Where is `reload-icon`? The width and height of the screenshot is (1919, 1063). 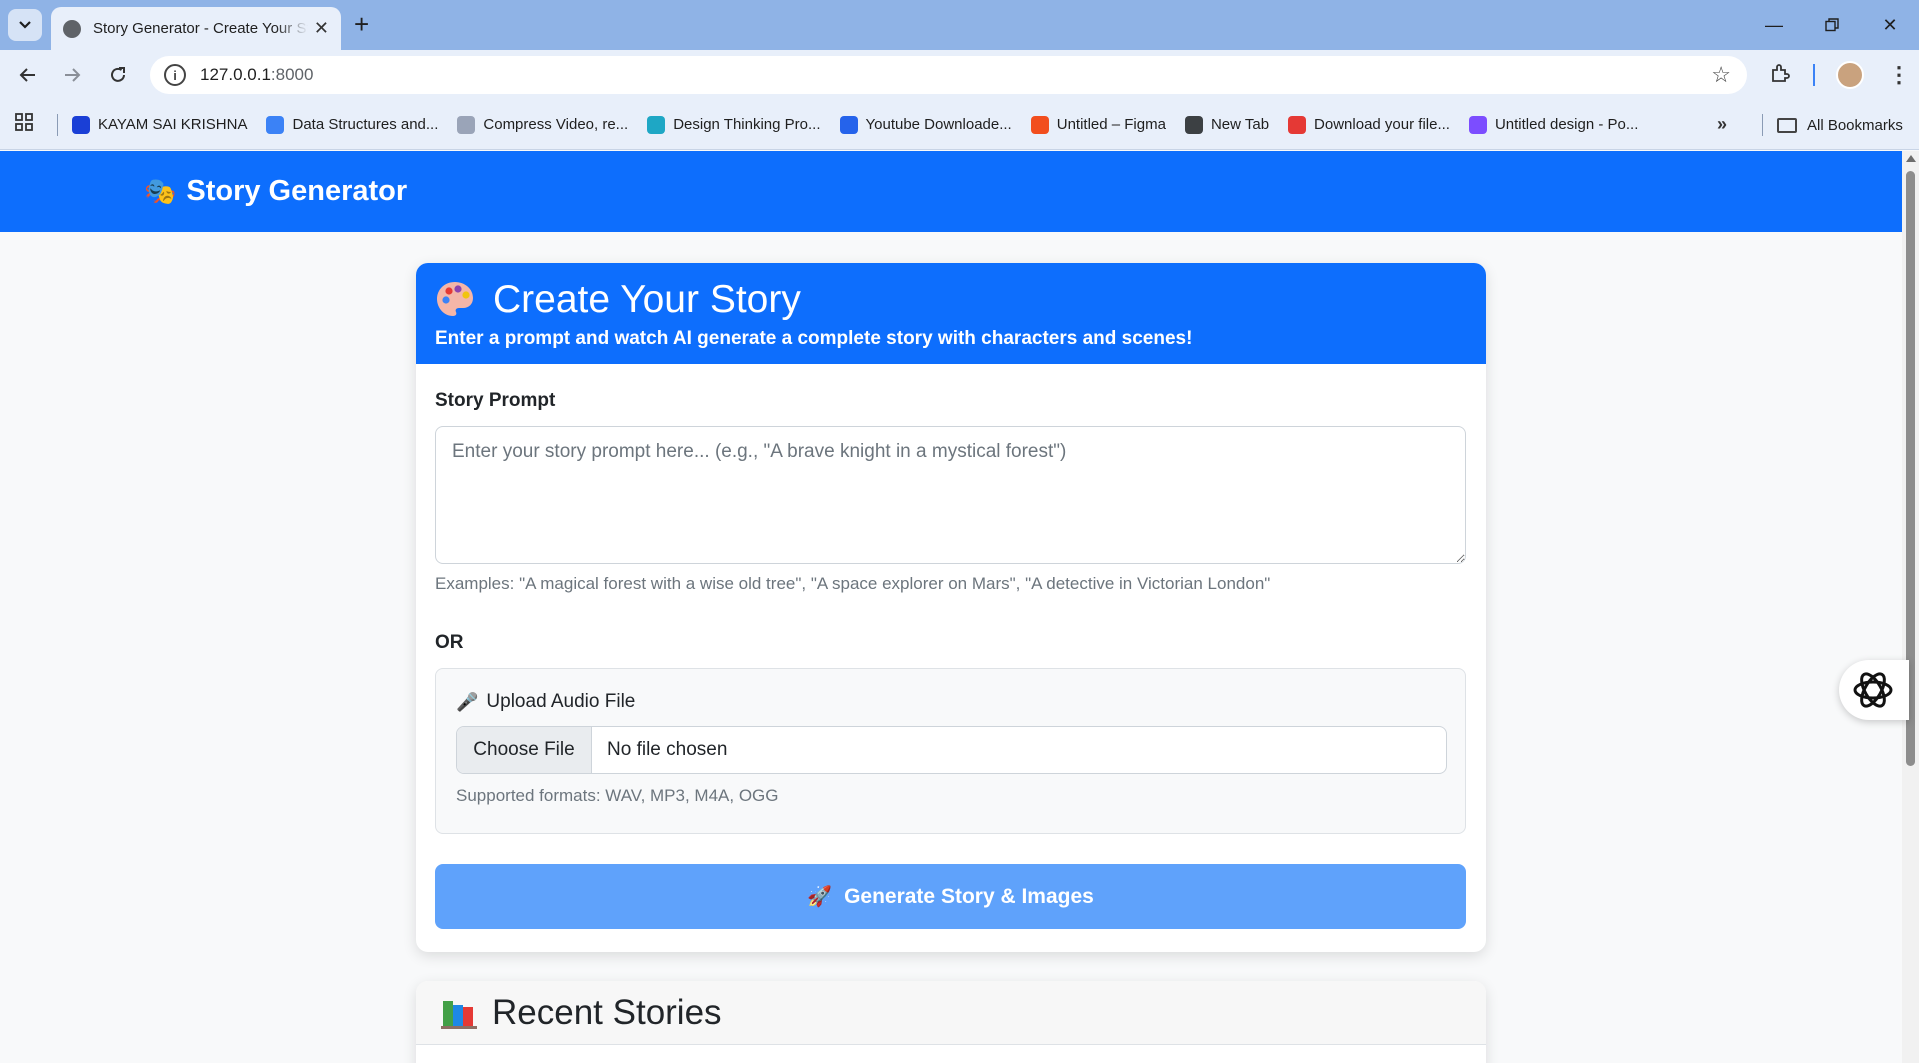
reload-icon is located at coordinates (118, 74).